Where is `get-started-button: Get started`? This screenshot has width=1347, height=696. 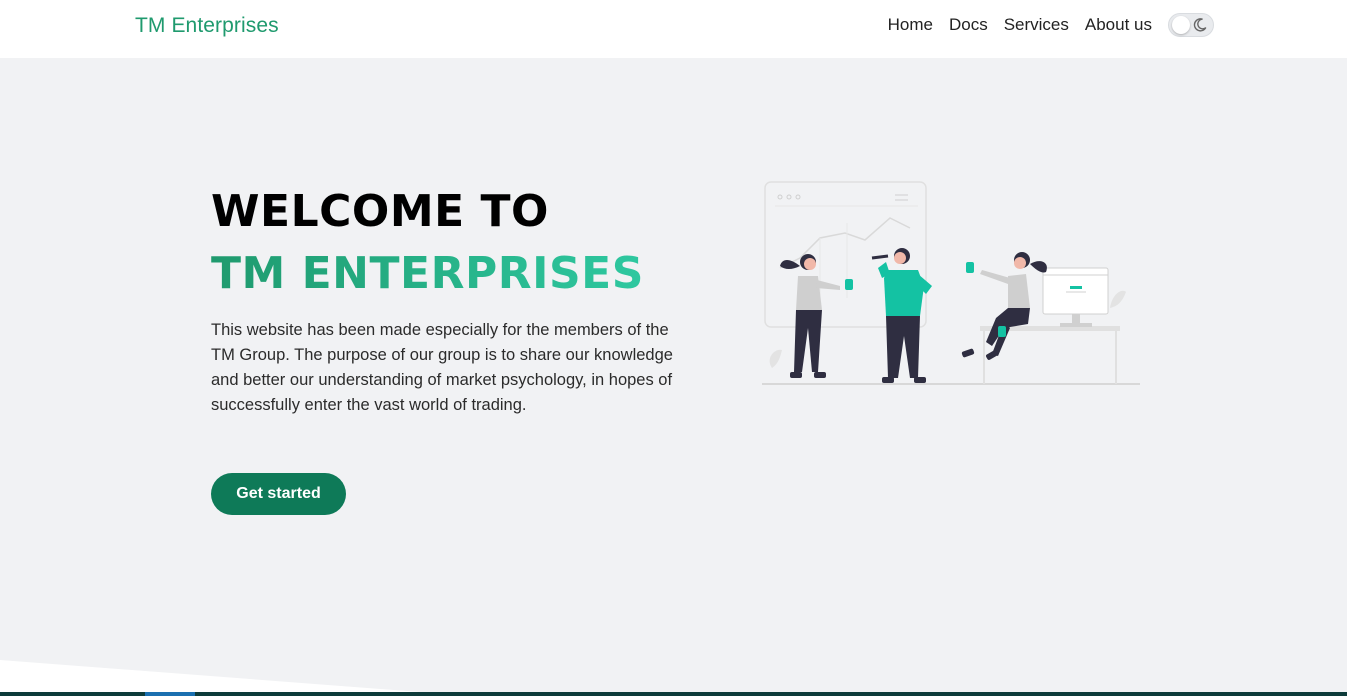
get-started-button: Get started is located at coordinates (278, 494).